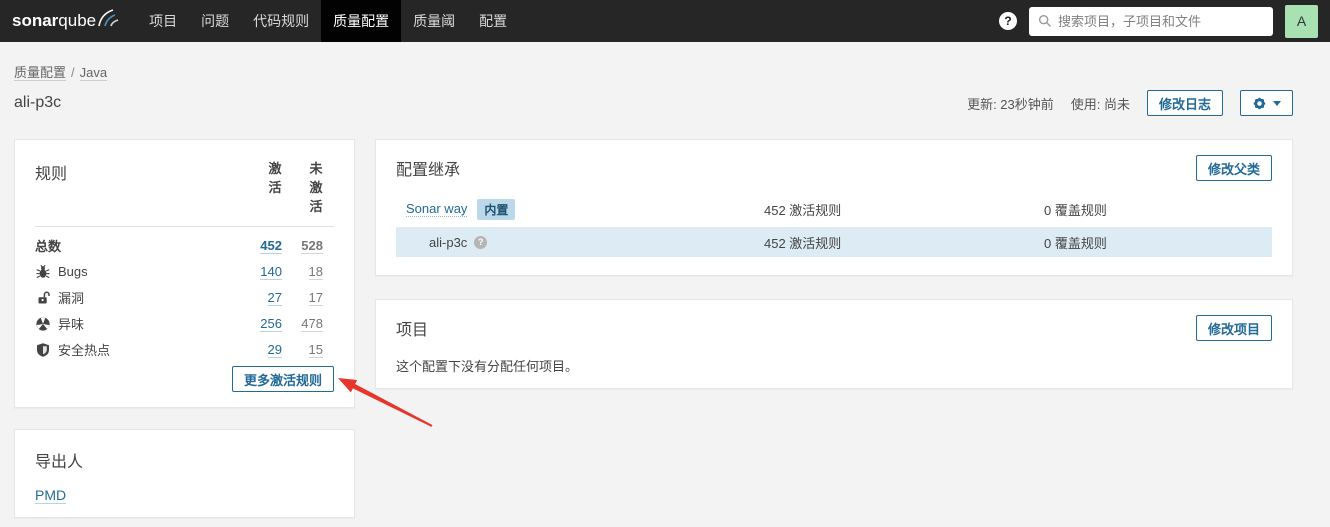 The width and height of the screenshot is (1330, 527). I want to click on current-profile-active-rules: 452 激活规则, so click(803, 243).